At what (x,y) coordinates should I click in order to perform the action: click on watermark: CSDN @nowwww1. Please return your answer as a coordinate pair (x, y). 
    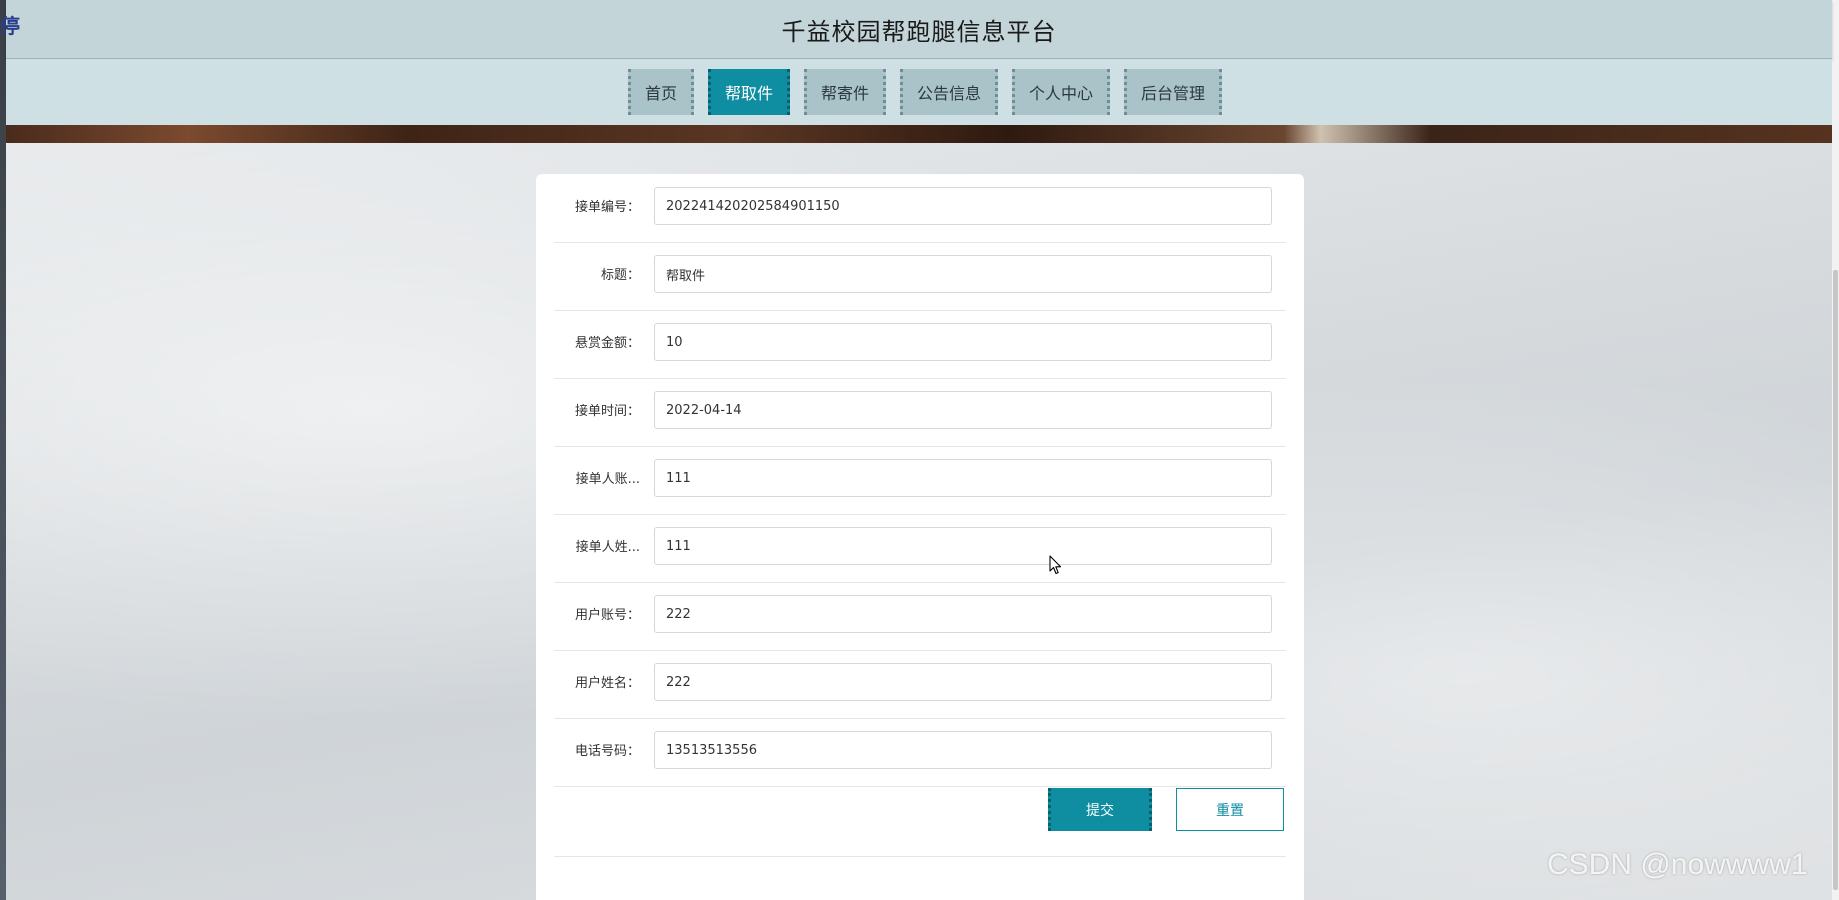
    Looking at the image, I should click on (1677, 864).